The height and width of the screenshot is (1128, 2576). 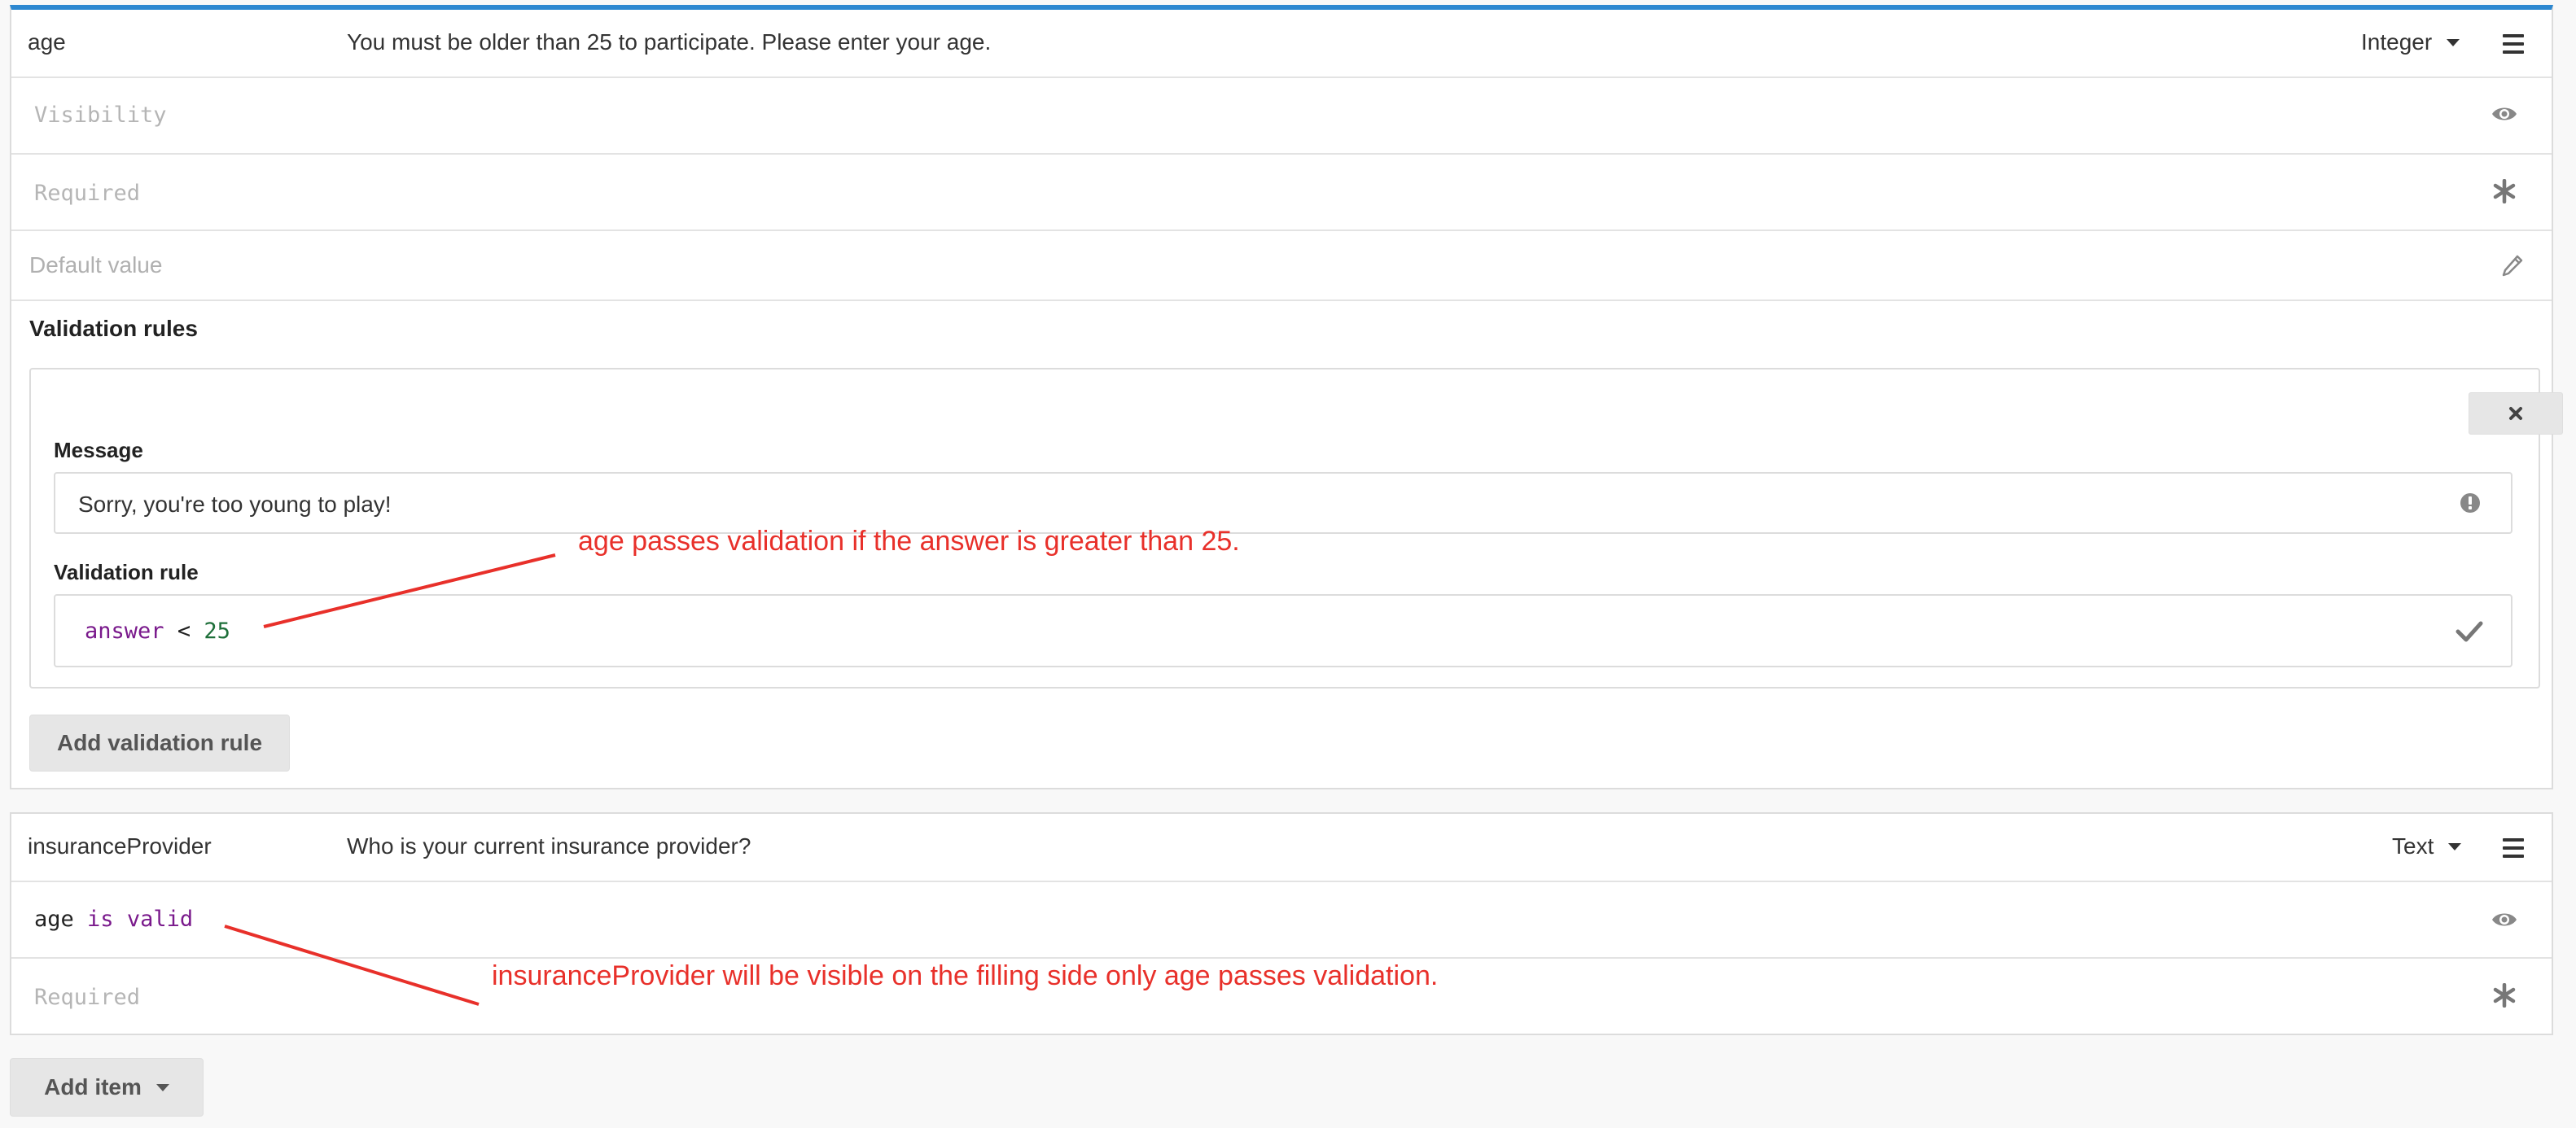 What do you see at coordinates (352, 965) in the screenshot?
I see `visibility-annotation-line` at bounding box center [352, 965].